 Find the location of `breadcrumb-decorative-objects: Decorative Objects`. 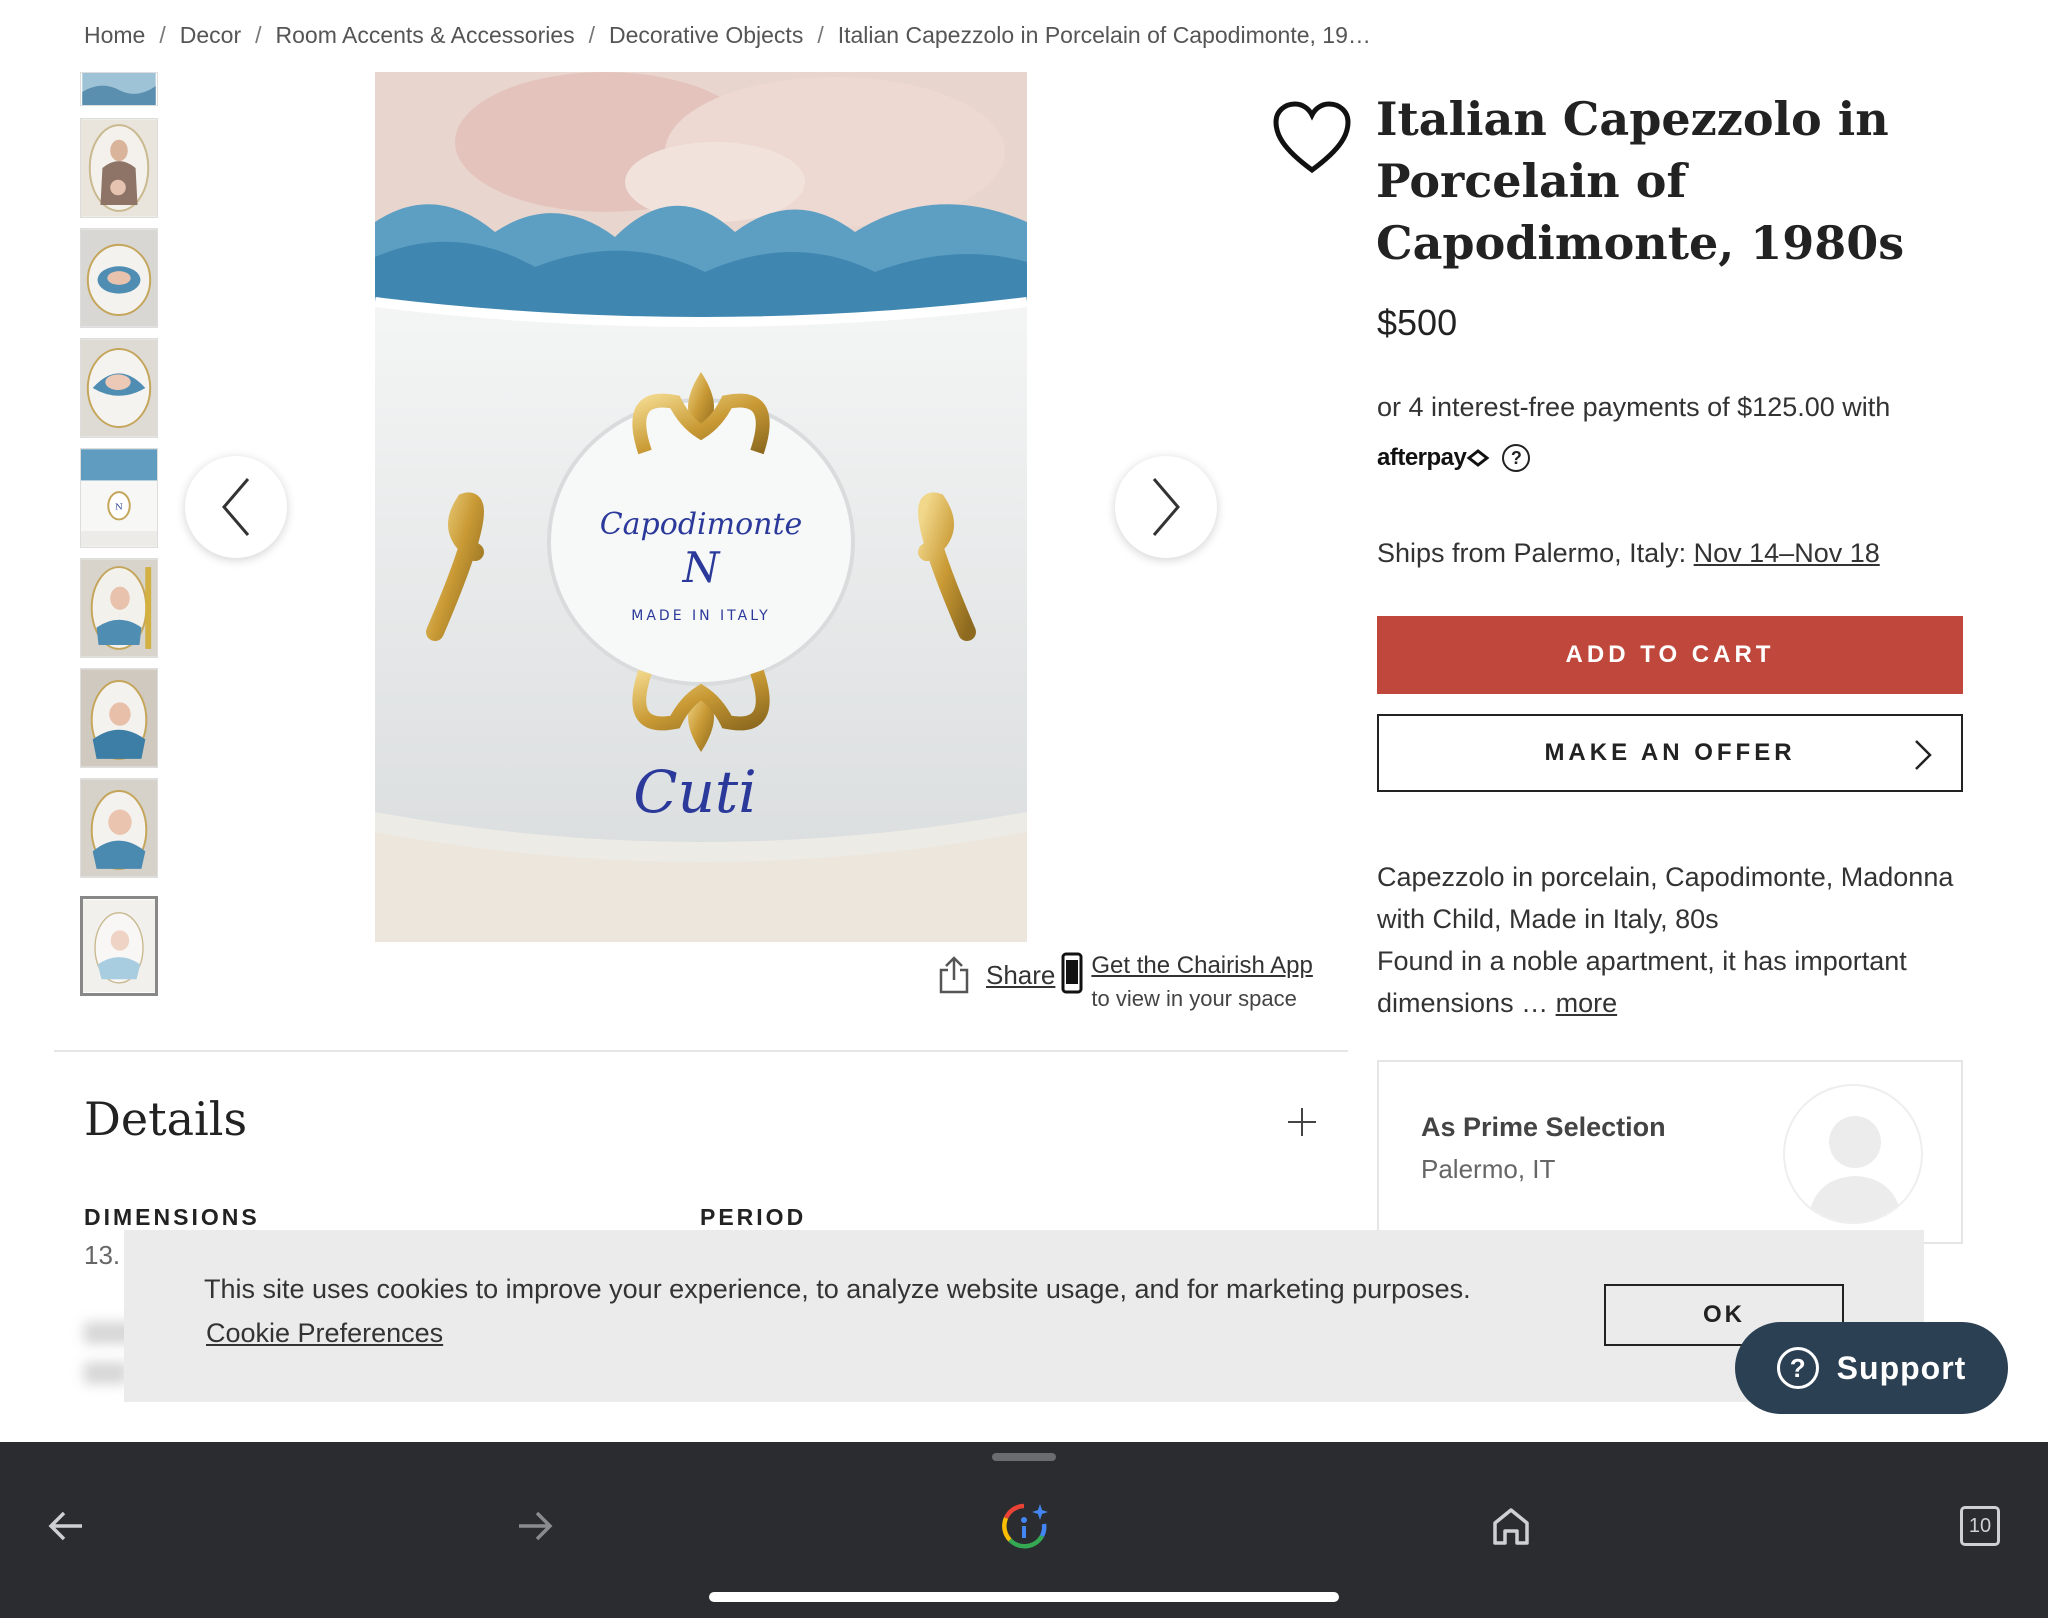

breadcrumb-decorative-objects: Decorative Objects is located at coordinates (706, 35).